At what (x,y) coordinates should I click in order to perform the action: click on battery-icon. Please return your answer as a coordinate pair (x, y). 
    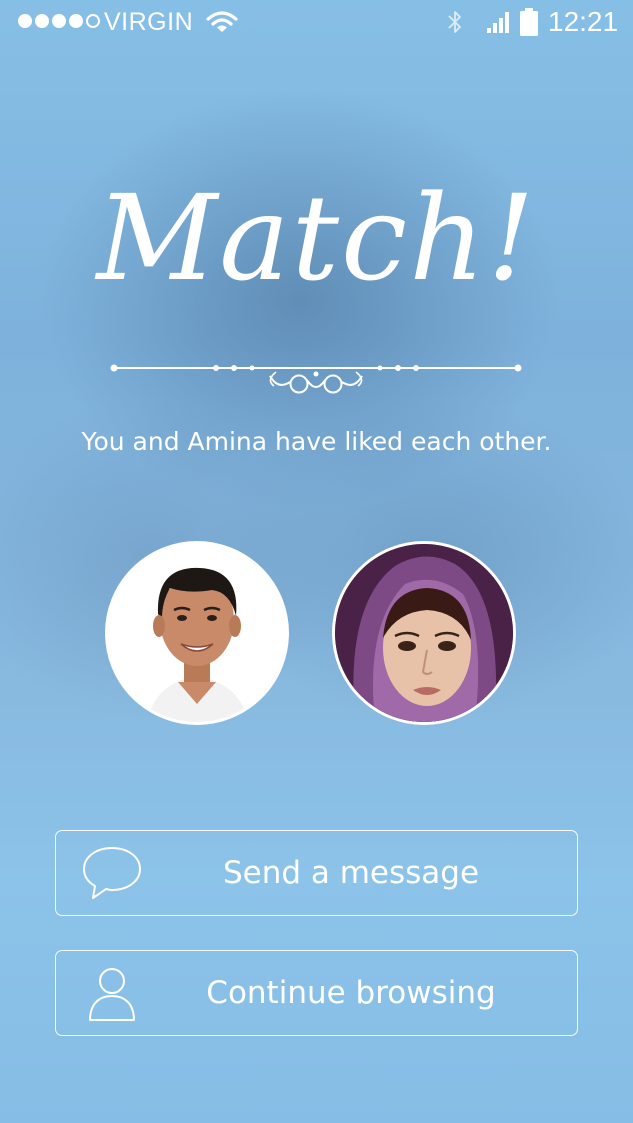
    Looking at the image, I should click on (529, 22).